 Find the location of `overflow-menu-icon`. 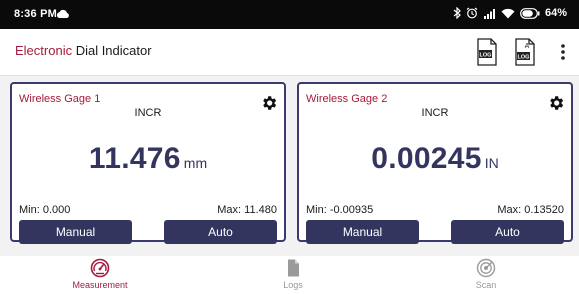

overflow-menu-icon is located at coordinates (563, 52).